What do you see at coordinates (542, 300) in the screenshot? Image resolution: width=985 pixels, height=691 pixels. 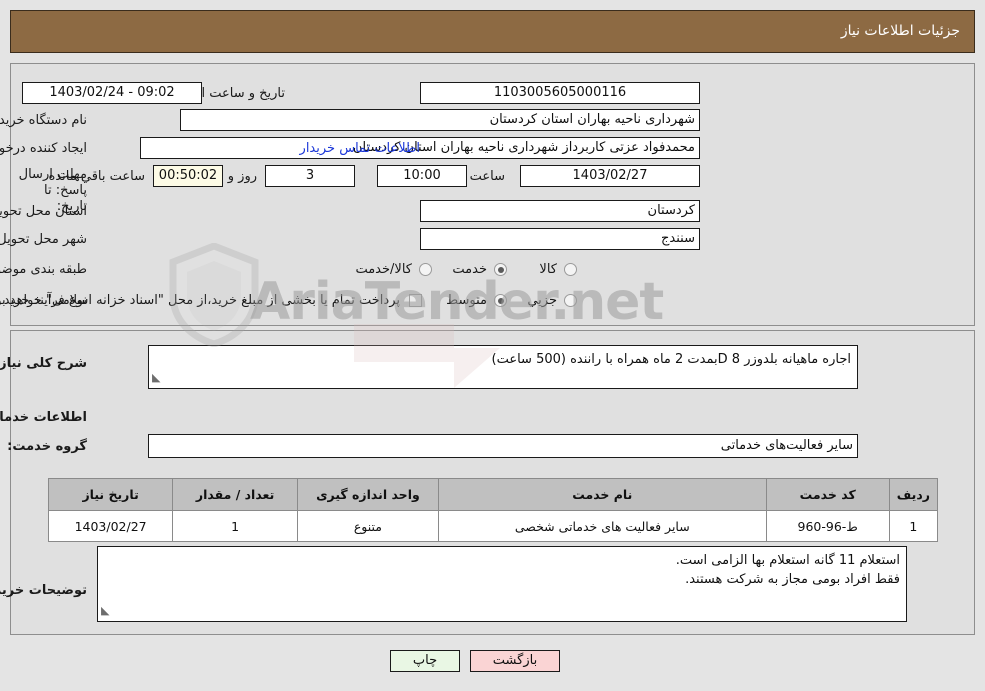 I see `radio-process-jozii-label: جزیي` at bounding box center [542, 300].